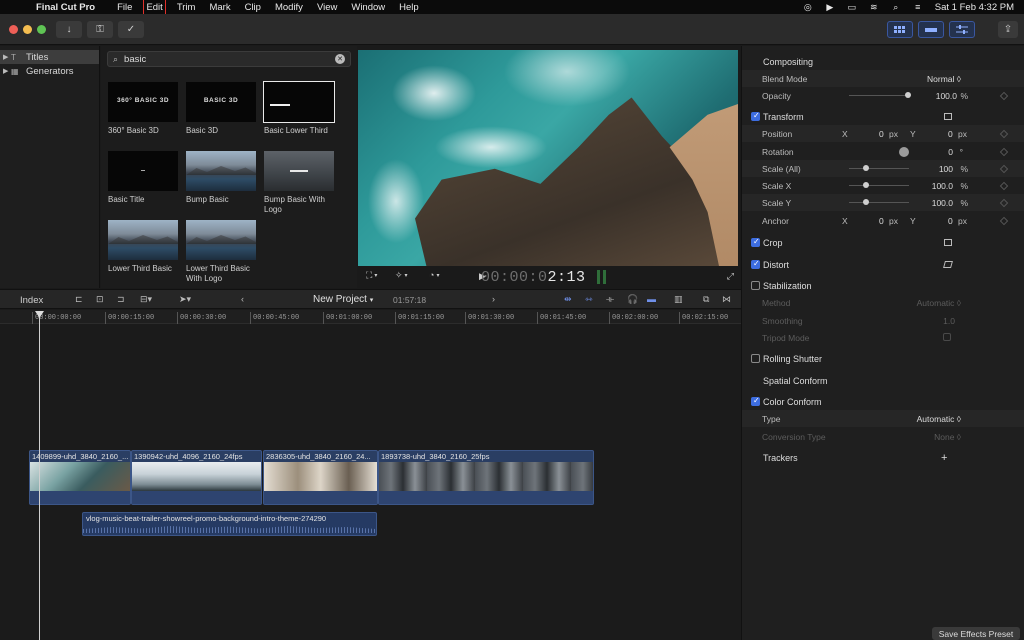 The image size is (1024, 640). What do you see at coordinates (946, 96) in the screenshot?
I see `opacity-value: 100.0` at bounding box center [946, 96].